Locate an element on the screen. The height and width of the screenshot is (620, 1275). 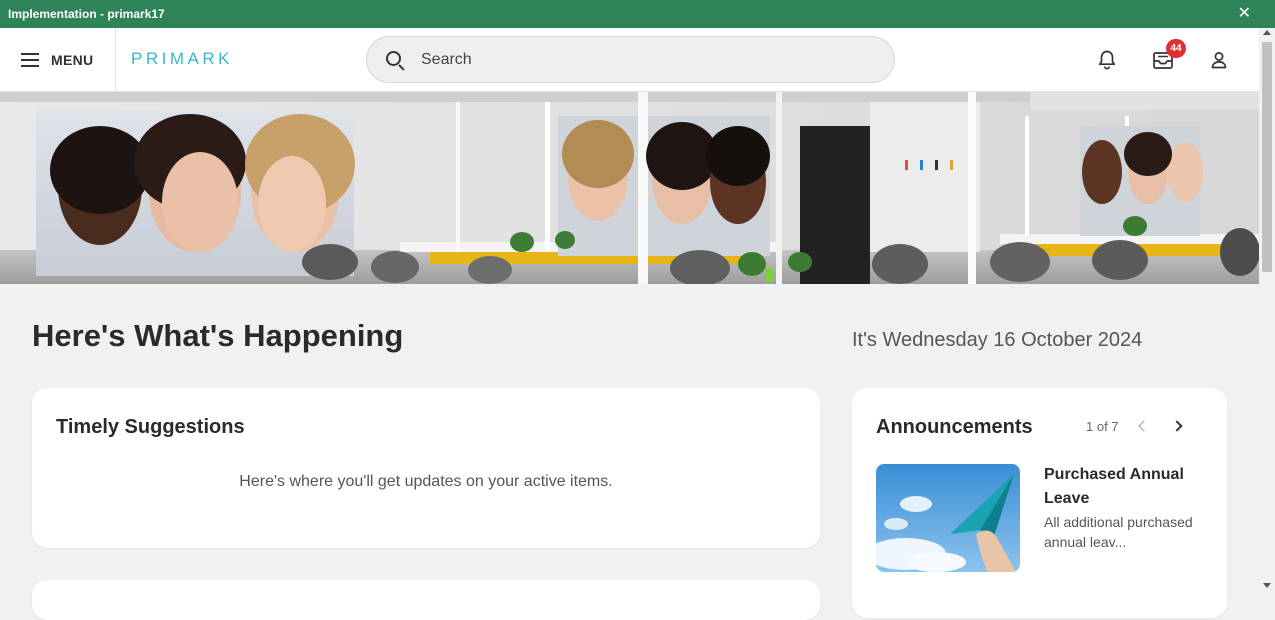
search-bar is located at coordinates (630, 59).